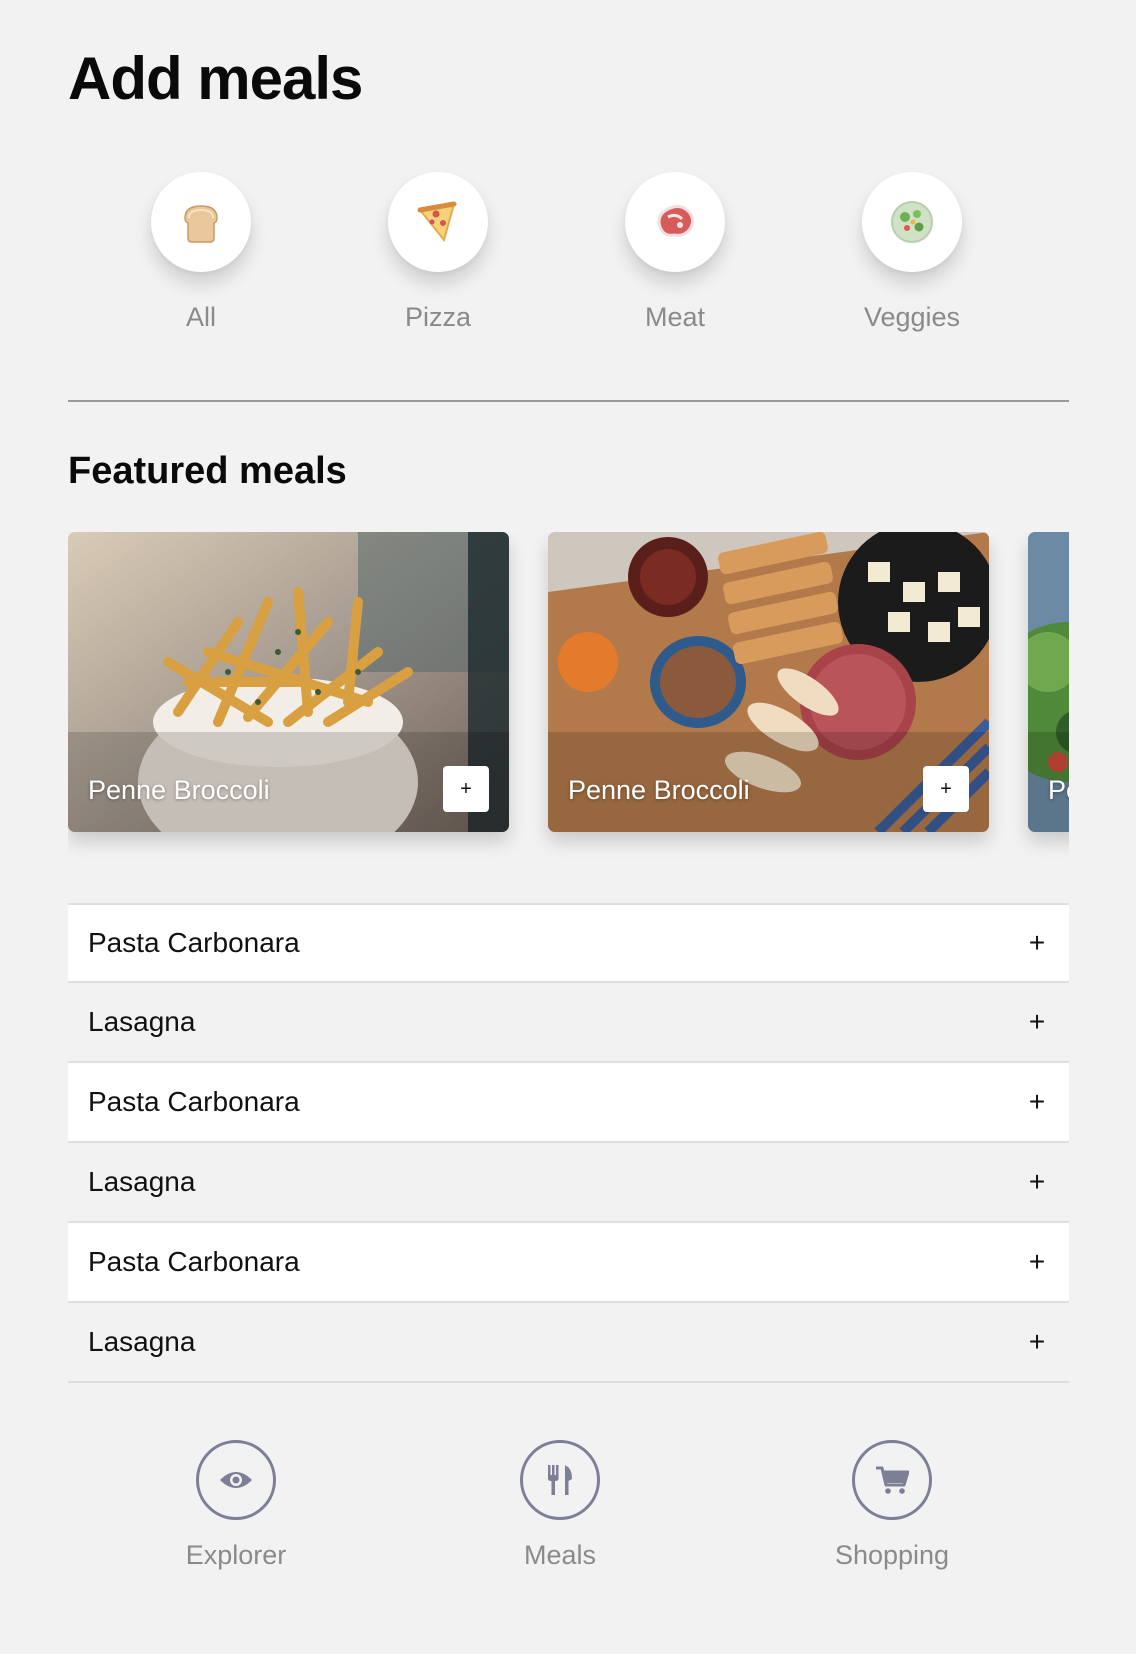  I want to click on nav-explorer: Explorer, so click(236, 1505).